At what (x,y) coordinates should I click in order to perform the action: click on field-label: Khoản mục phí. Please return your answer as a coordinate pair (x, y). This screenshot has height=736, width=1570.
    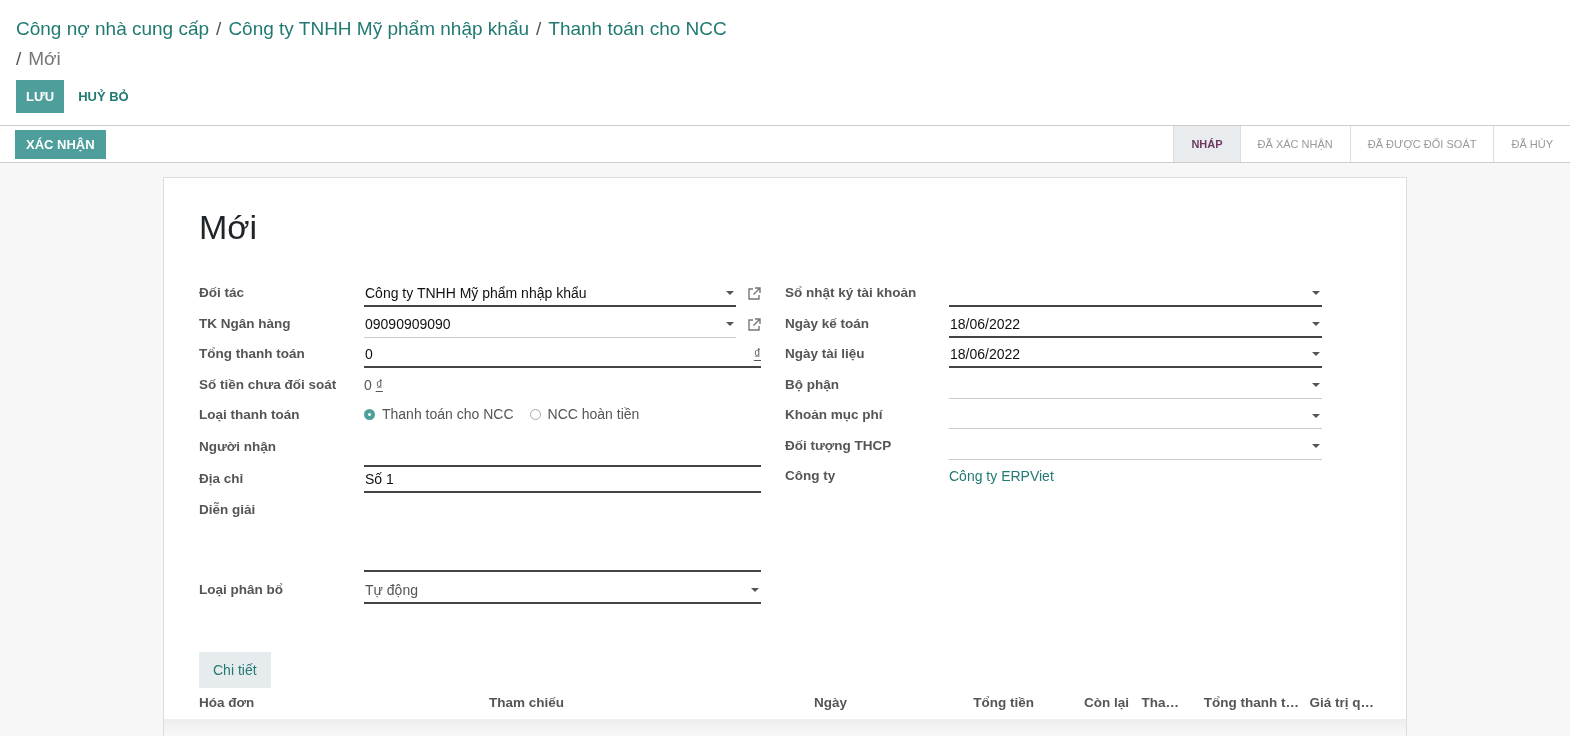
    Looking at the image, I should click on (834, 415).